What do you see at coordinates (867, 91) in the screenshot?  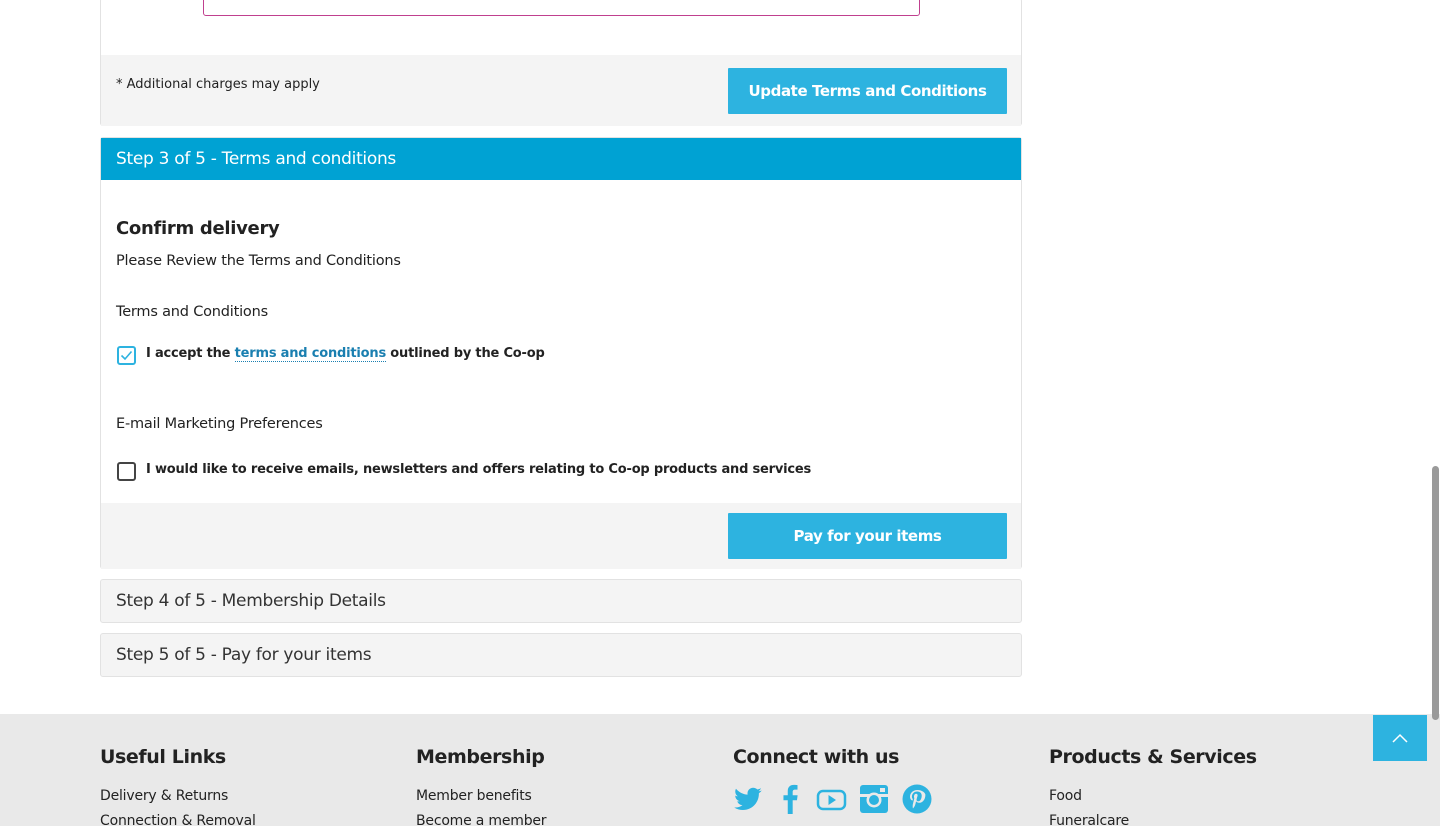 I see `update-terms-button: Update Terms and Conditions` at bounding box center [867, 91].